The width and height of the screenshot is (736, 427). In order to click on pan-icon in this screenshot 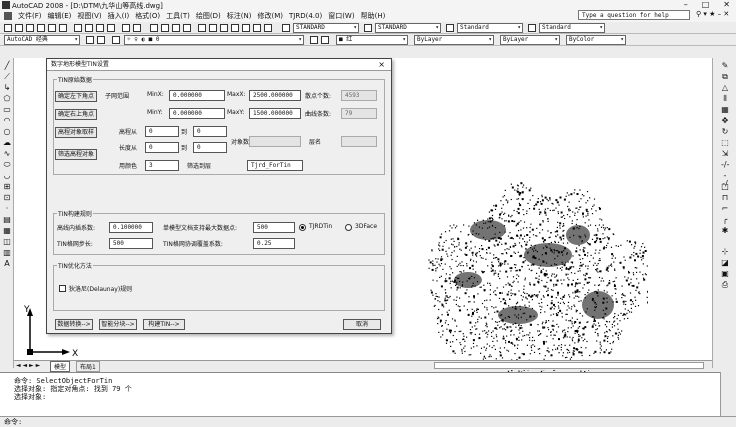, I will do `click(154, 28)`.